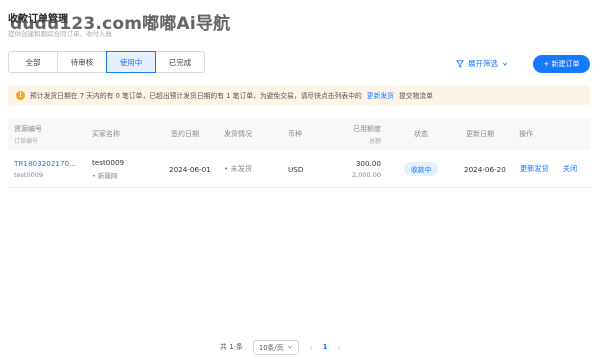 The width and height of the screenshot is (600, 360). Describe the element at coordinates (526, 134) in the screenshot. I see `col-actions: 操作` at that location.